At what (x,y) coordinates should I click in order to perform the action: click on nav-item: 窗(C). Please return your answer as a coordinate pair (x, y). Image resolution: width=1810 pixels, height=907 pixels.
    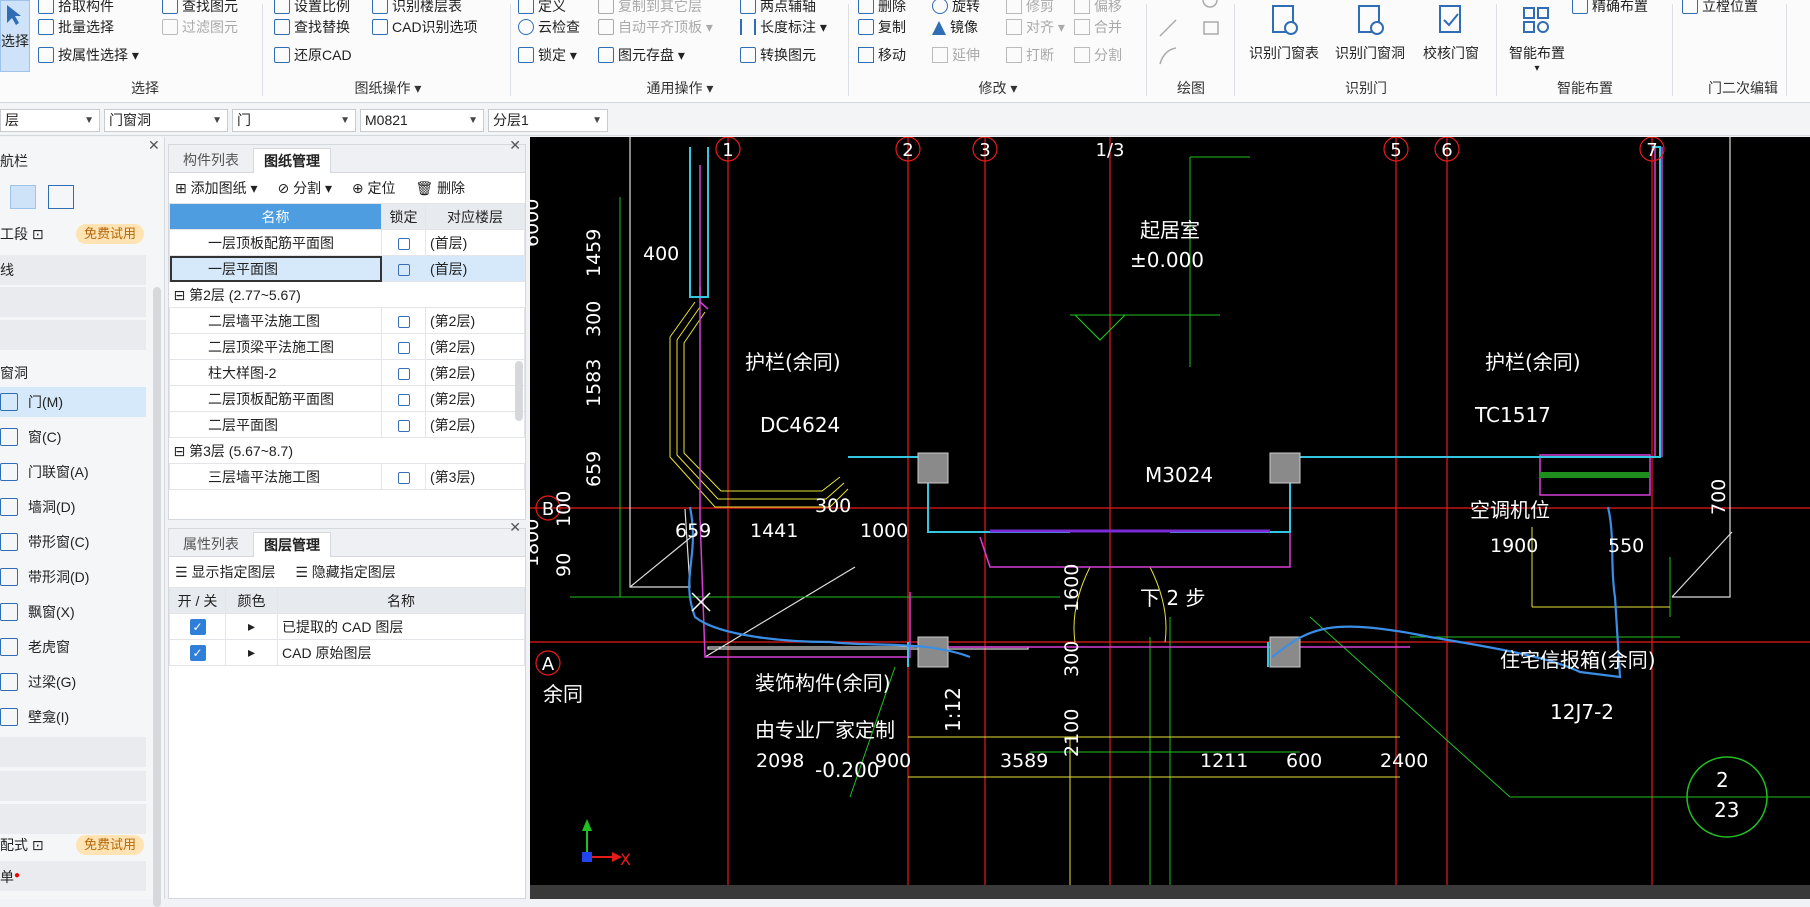
    Looking at the image, I should click on (73, 437).